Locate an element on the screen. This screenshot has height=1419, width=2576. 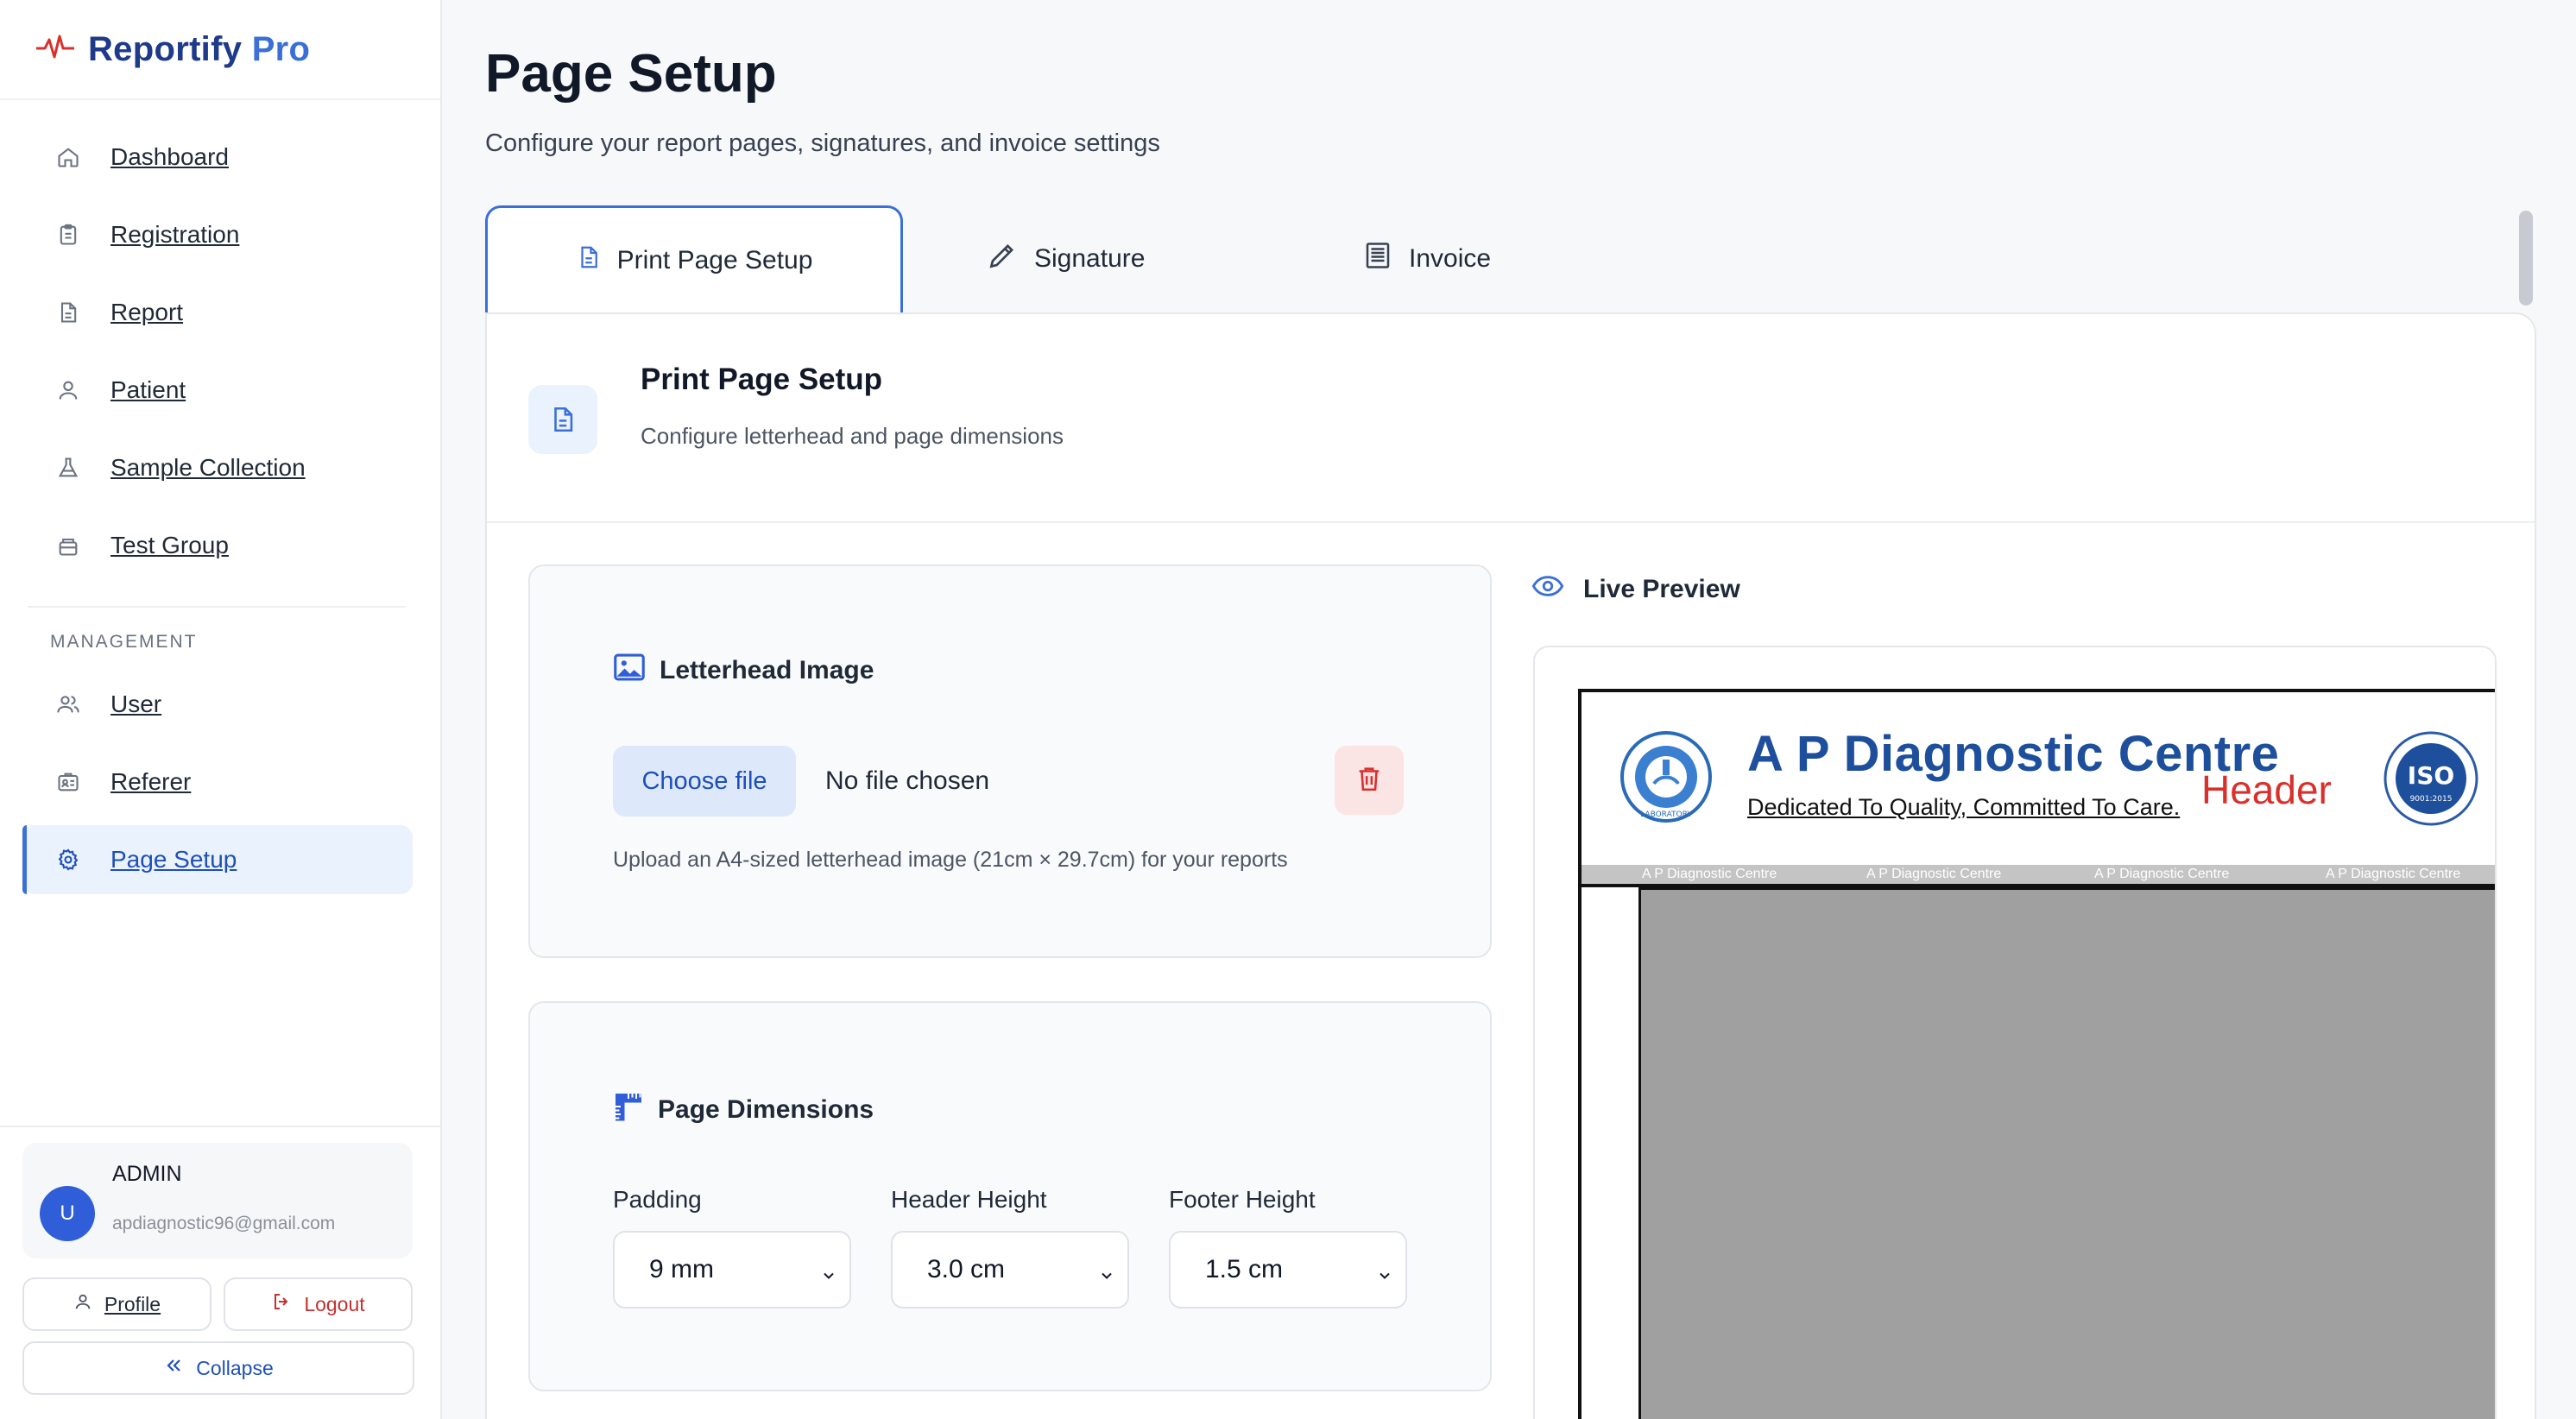
file-status: No file chosen is located at coordinates (907, 780).